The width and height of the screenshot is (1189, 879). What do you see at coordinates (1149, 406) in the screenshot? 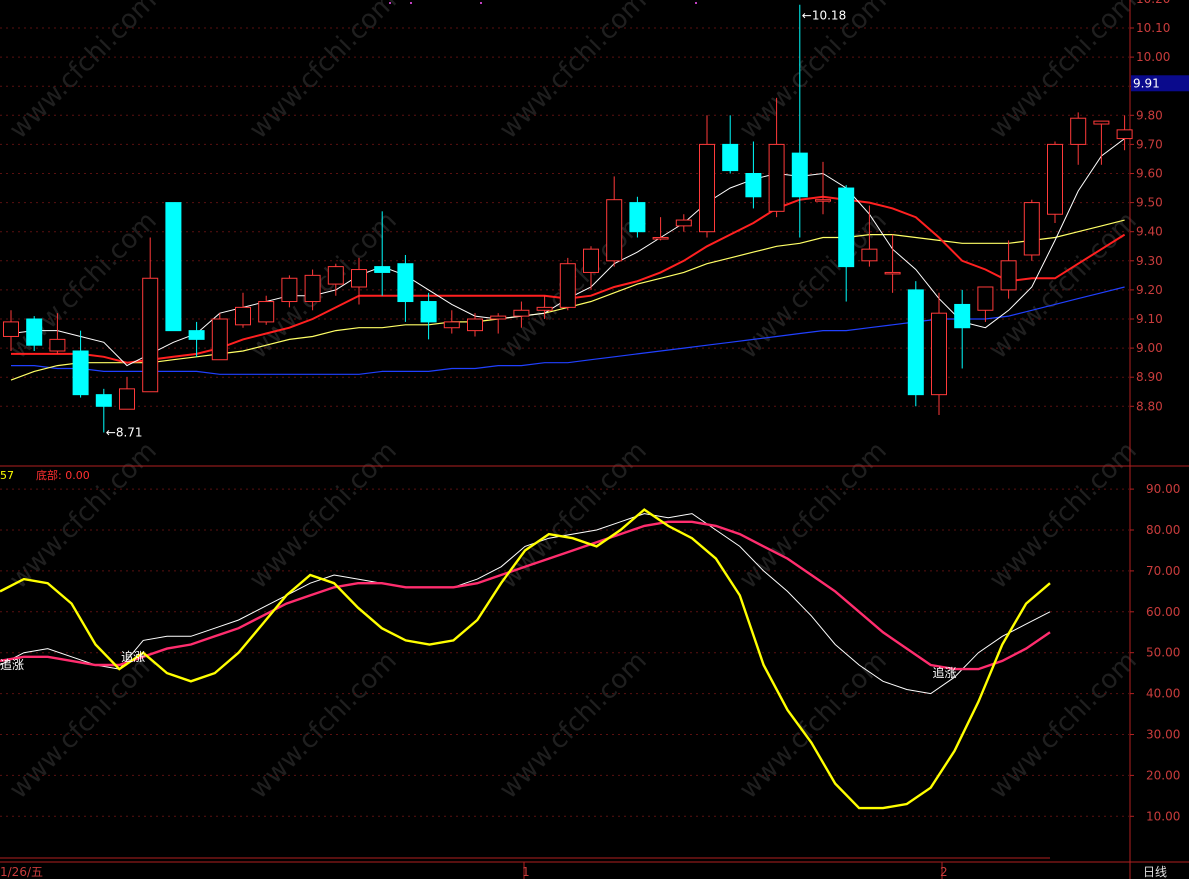
I see `price-tick-label: 8.80` at bounding box center [1149, 406].